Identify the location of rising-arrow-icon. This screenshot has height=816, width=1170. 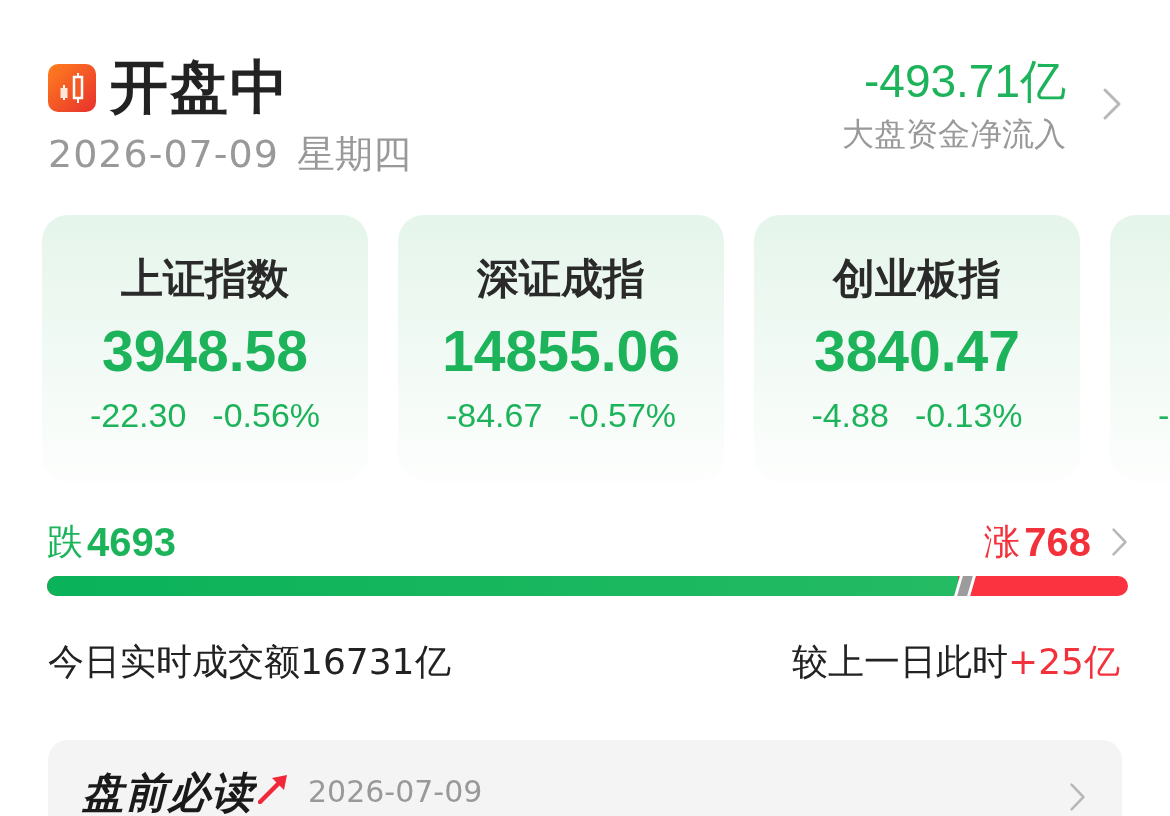
(273, 788).